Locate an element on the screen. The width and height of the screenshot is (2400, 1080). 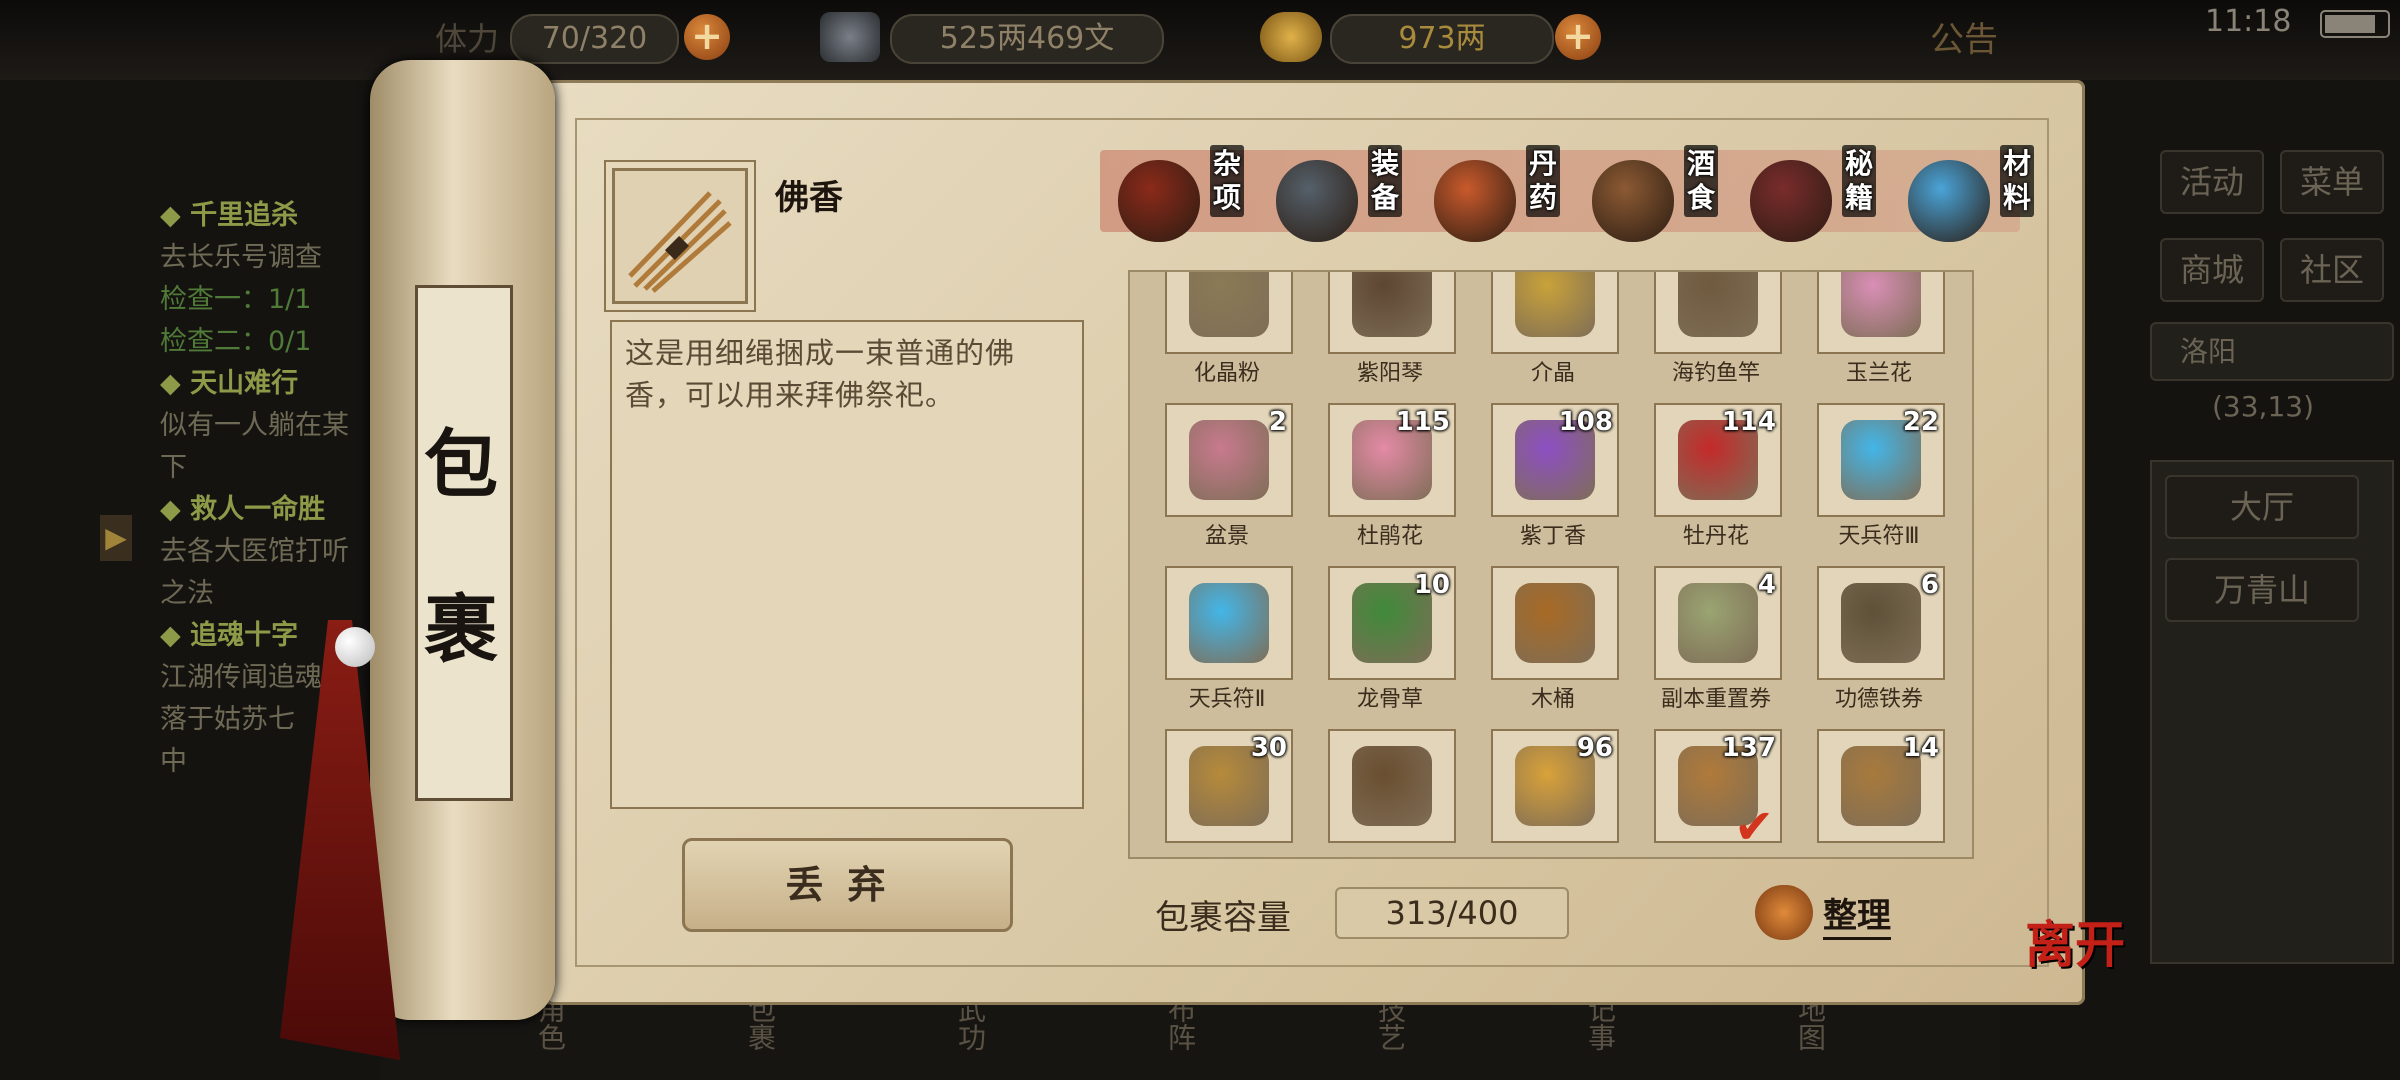
community-button: 社区 is located at coordinates (2332, 270).